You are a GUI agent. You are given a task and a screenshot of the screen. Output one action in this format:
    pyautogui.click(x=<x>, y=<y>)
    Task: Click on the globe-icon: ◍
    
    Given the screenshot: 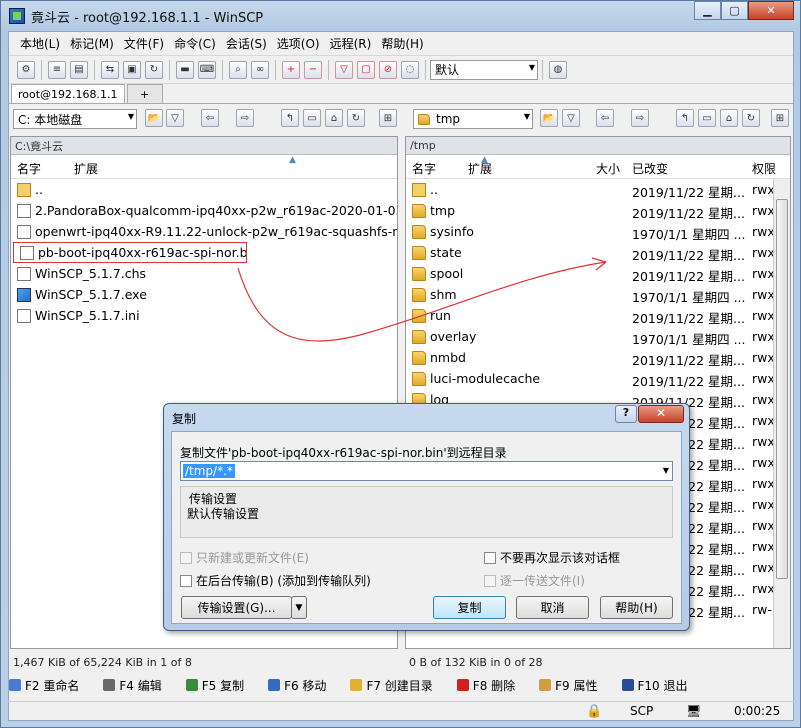 What is the action you would take?
    pyautogui.click(x=558, y=69)
    